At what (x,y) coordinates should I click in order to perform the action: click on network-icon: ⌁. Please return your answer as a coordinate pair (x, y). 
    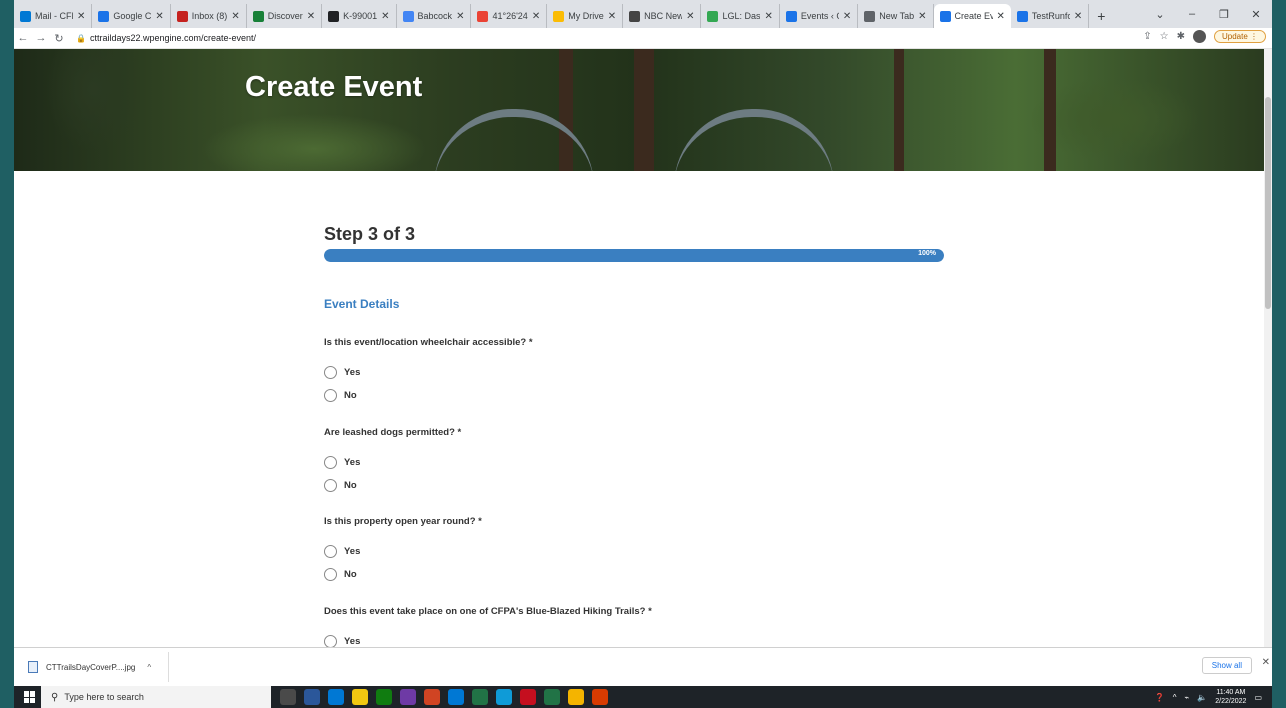
    Looking at the image, I should click on (1186, 697).